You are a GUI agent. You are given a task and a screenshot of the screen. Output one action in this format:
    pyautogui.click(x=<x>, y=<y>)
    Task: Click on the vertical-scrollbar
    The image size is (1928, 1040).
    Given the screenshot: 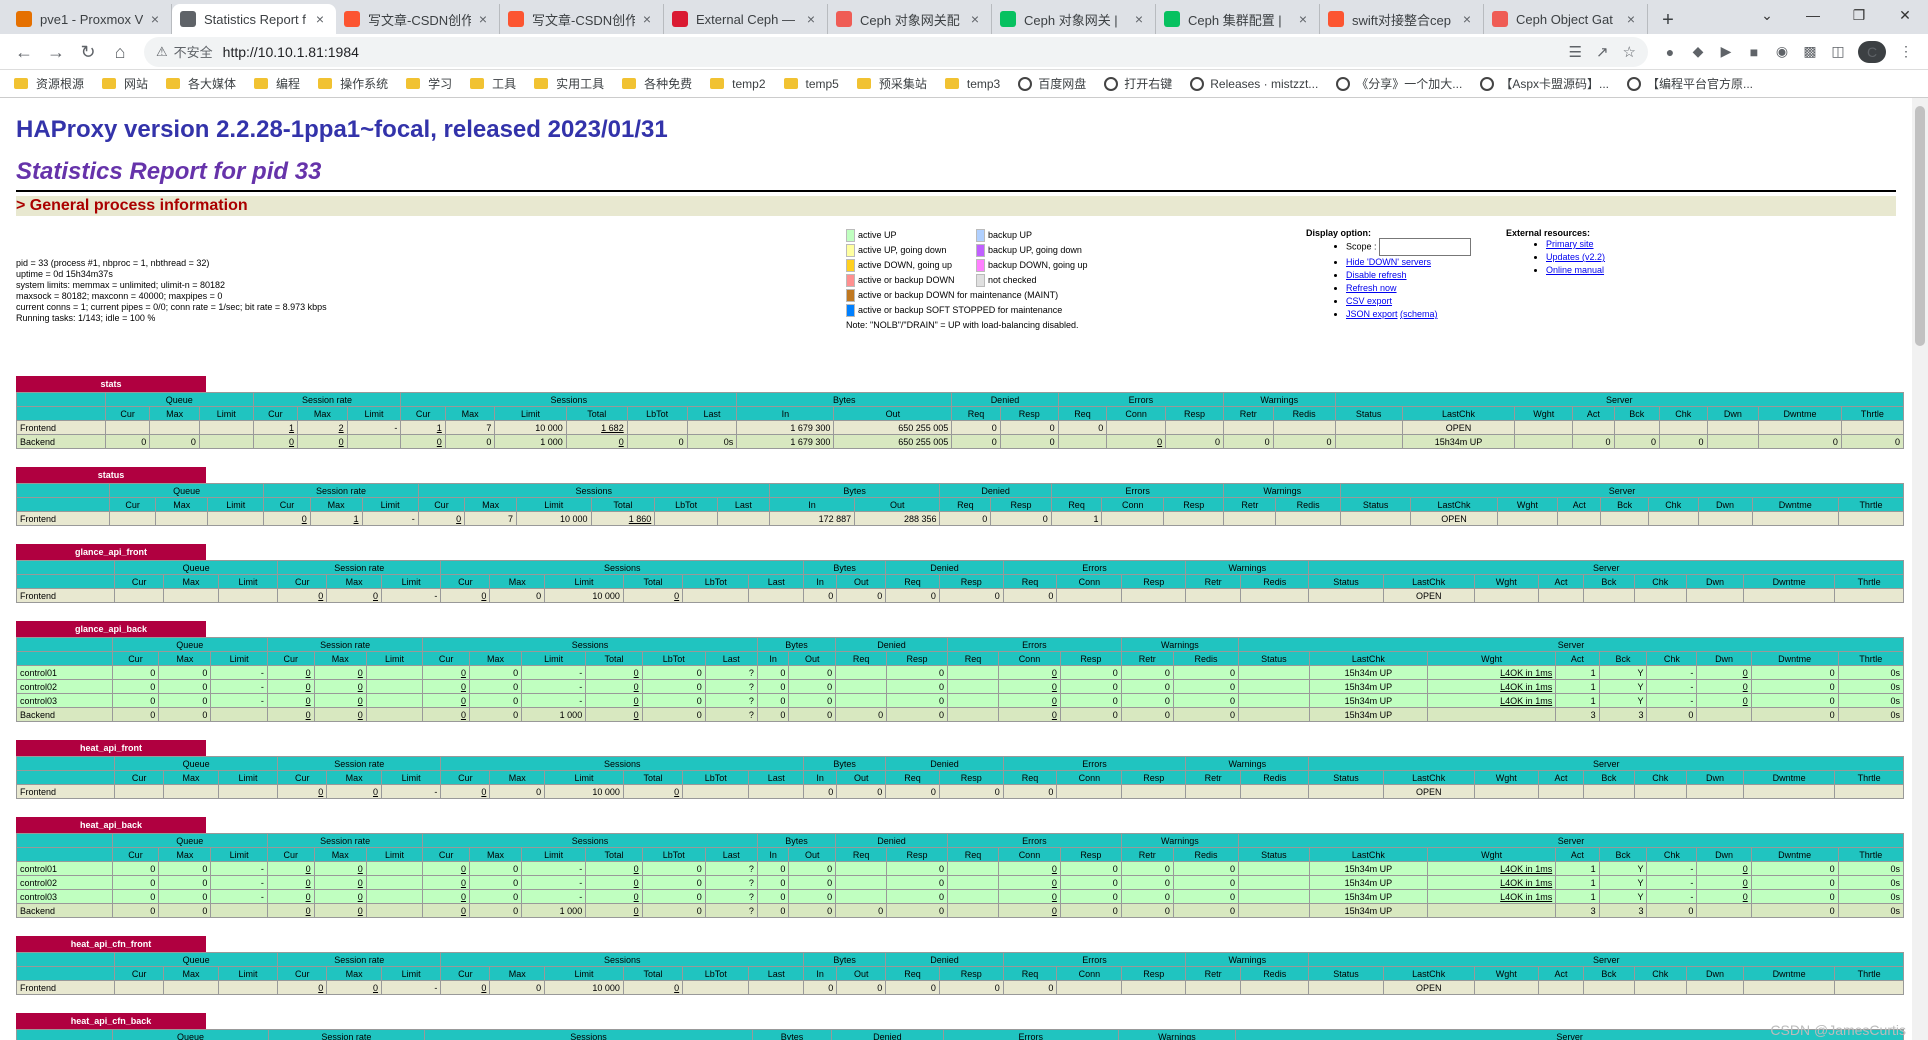 What is the action you would take?
    pyautogui.click(x=1920, y=569)
    